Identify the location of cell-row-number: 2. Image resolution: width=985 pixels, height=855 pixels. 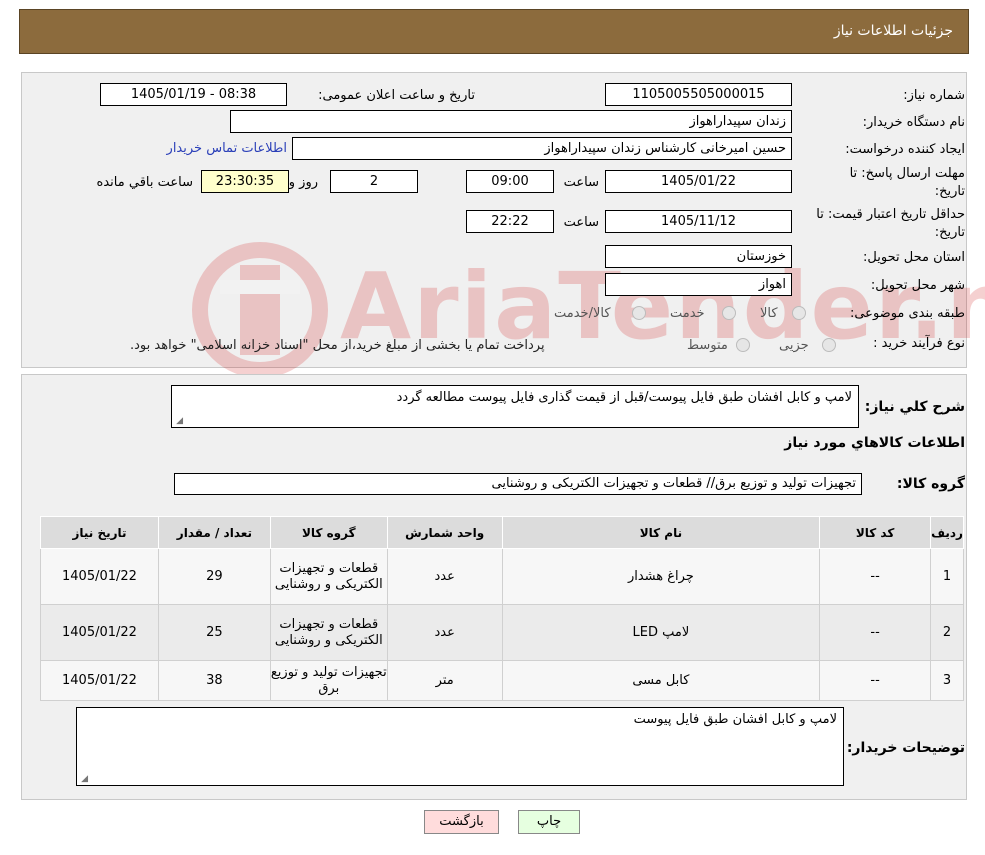
(947, 632).